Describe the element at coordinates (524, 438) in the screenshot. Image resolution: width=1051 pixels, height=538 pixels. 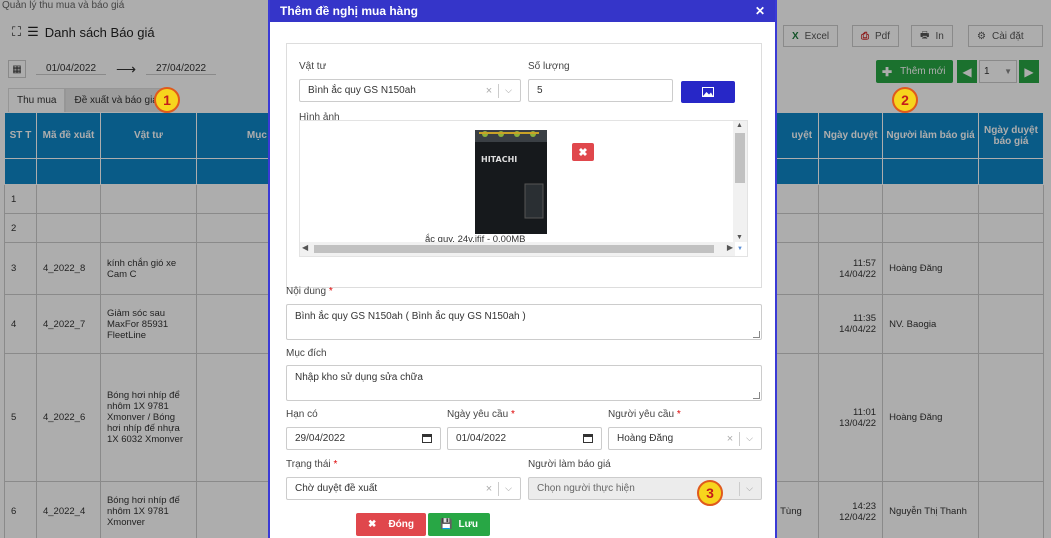
I see `ngay-yeu-cau-date-input: 01/04/2022` at that location.